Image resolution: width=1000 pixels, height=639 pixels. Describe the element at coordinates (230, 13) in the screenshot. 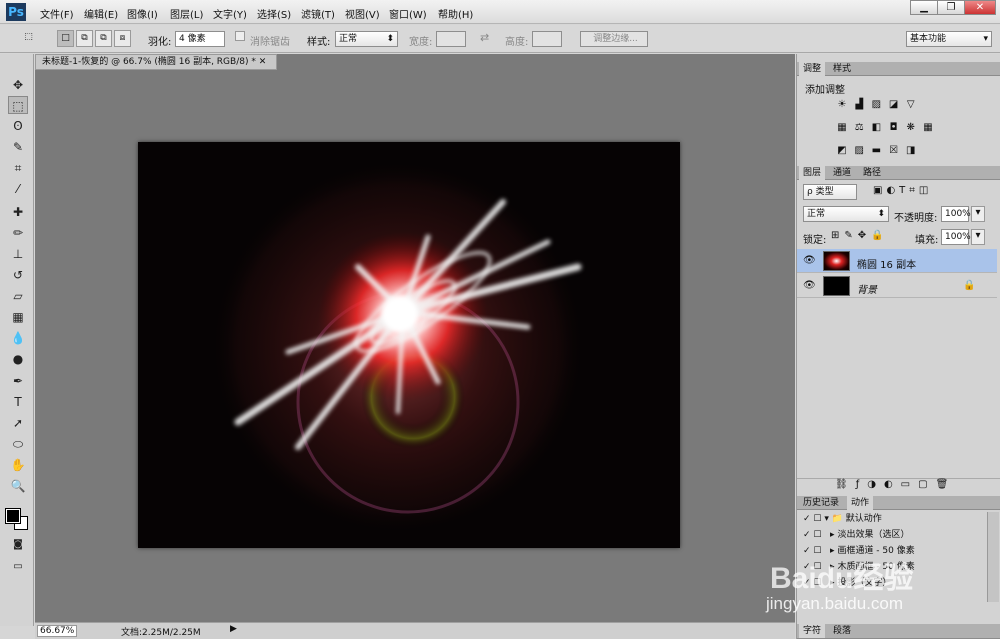

I see `menu-type: 文字(Y)` at that location.